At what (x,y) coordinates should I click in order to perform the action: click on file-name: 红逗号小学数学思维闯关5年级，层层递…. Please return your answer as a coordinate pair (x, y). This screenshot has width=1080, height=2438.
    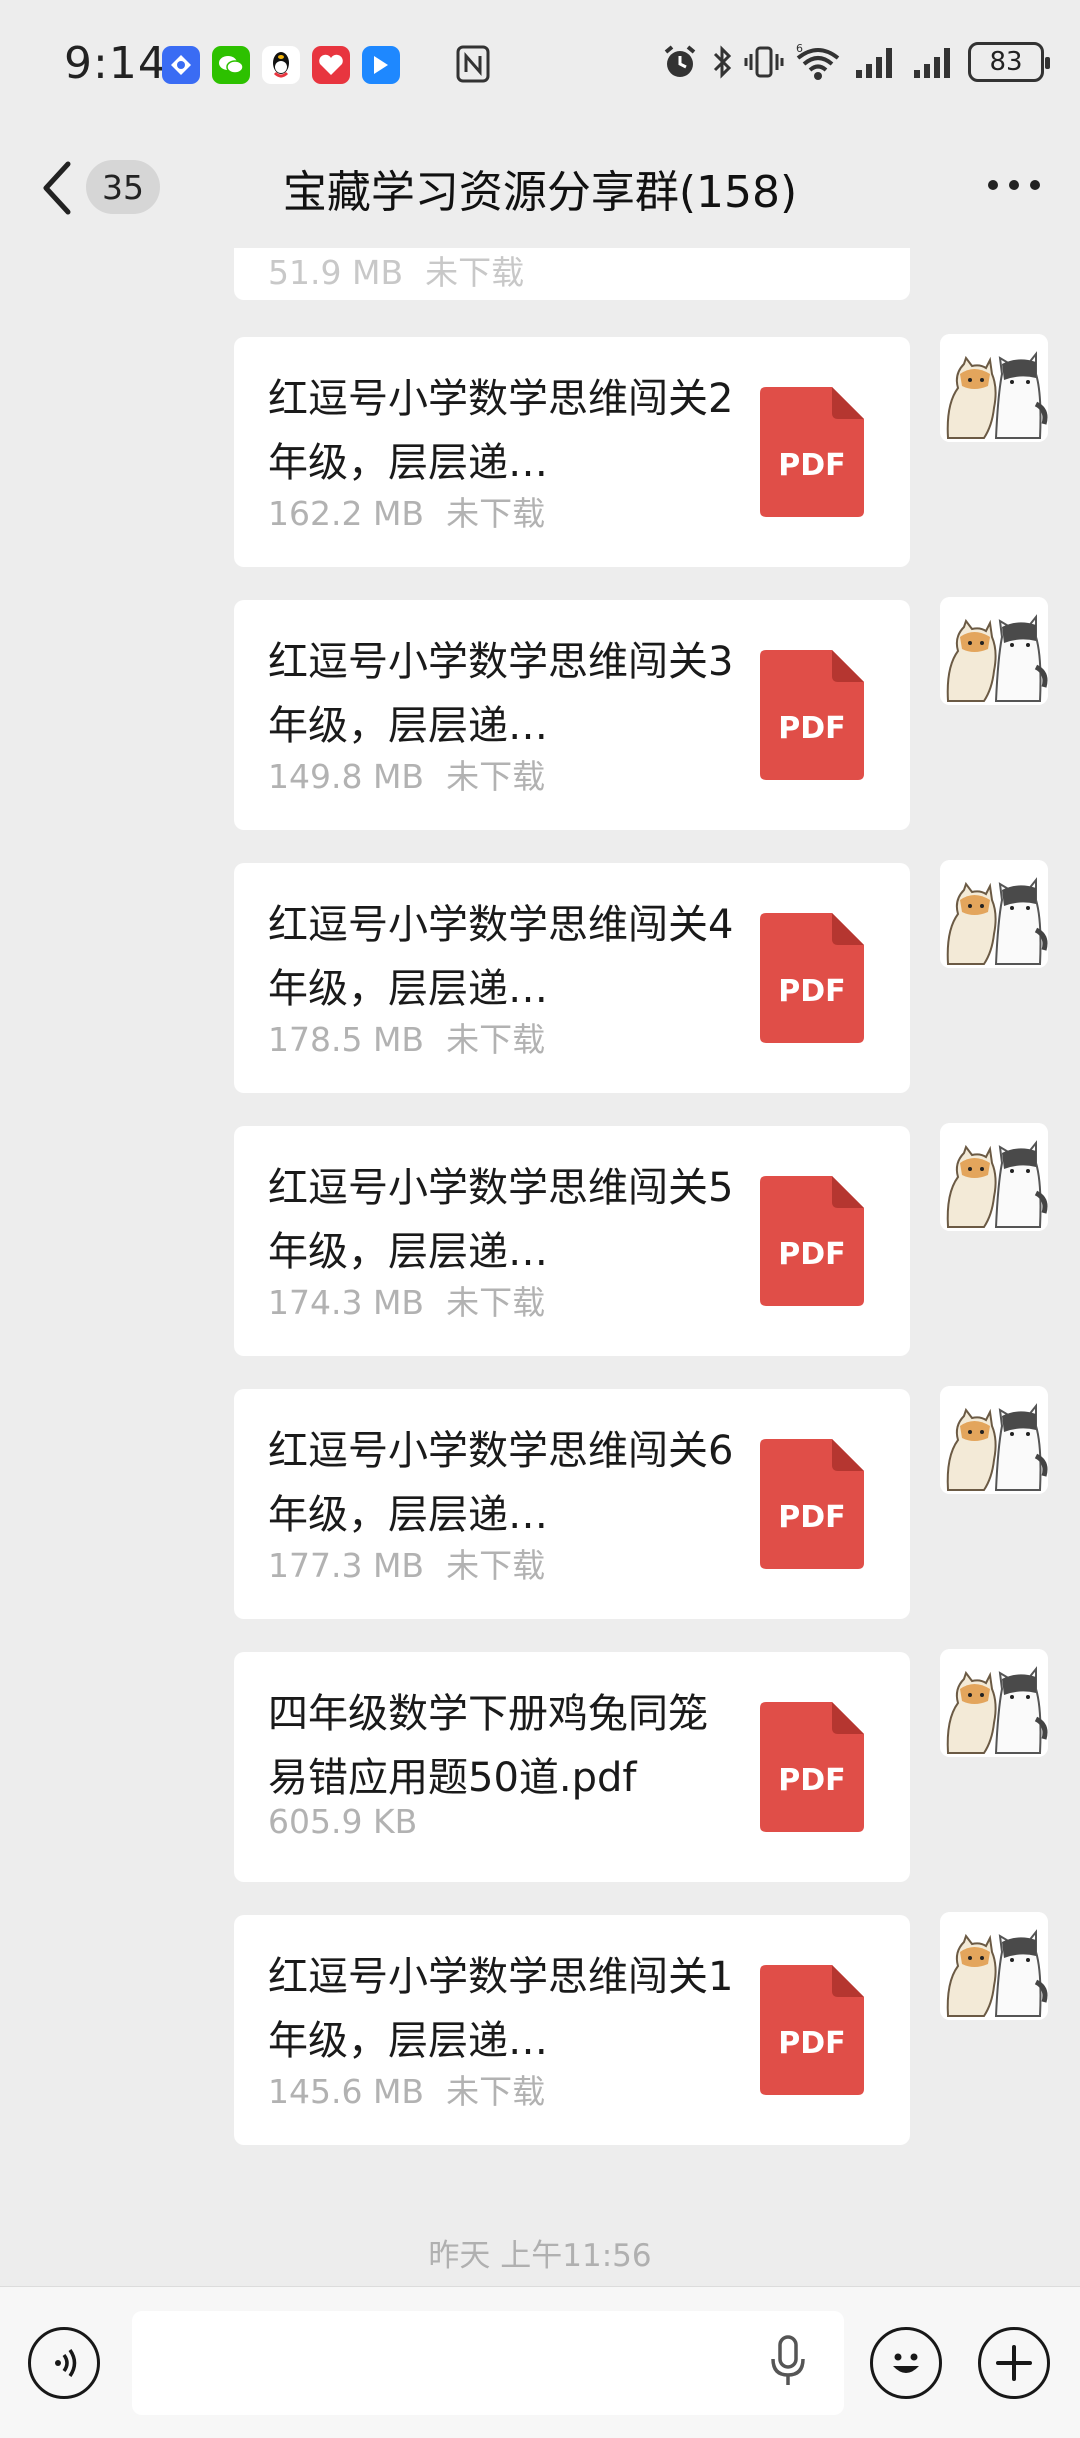
    Looking at the image, I should click on (501, 1220).